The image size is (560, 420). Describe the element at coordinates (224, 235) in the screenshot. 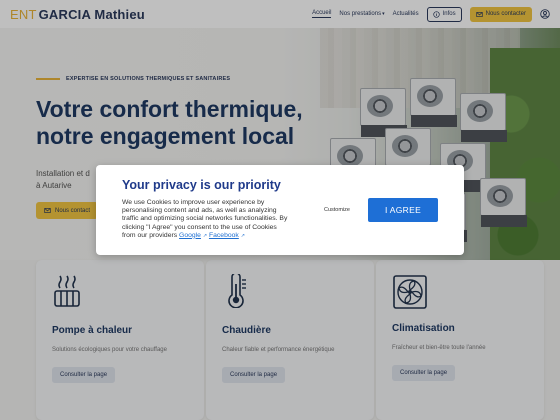

I see `facebook-link: Facebook` at that location.